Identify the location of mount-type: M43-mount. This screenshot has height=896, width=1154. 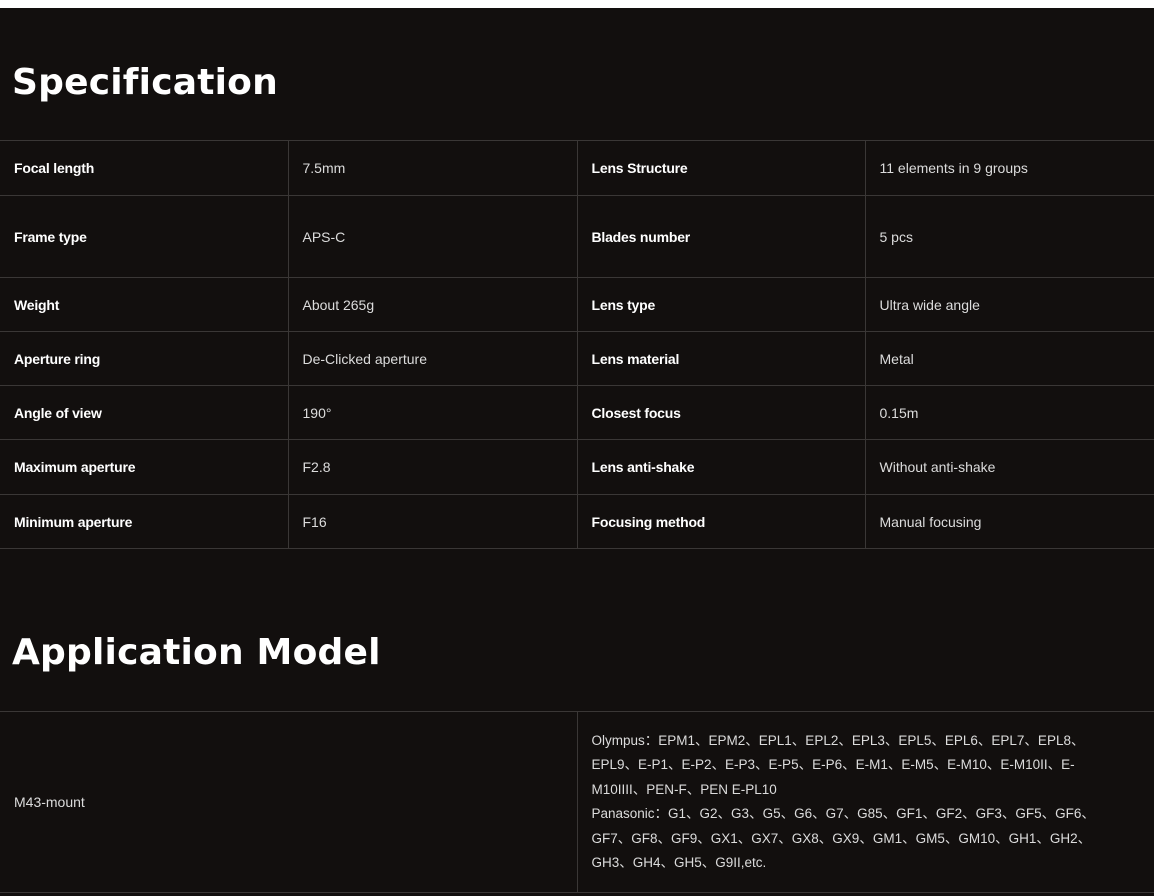
(288, 802).